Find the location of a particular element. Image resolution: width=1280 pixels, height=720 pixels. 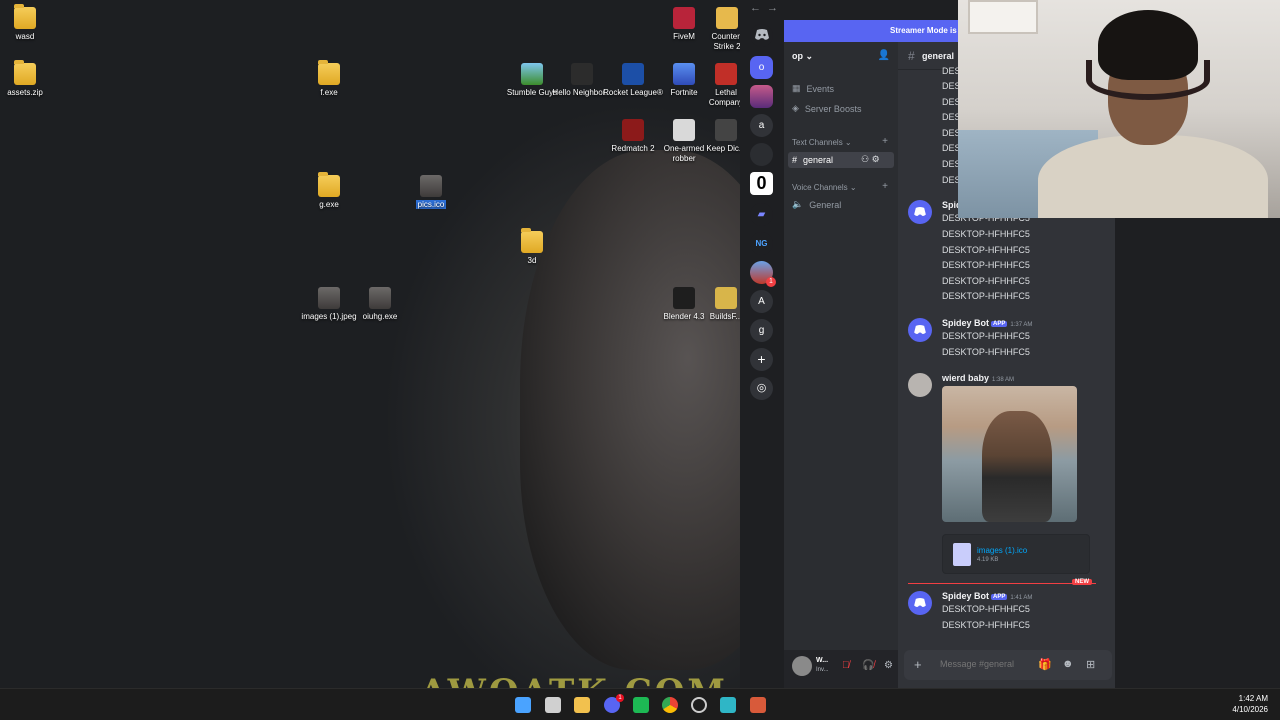

add-member-icon: 👤 is located at coordinates (884, 55).